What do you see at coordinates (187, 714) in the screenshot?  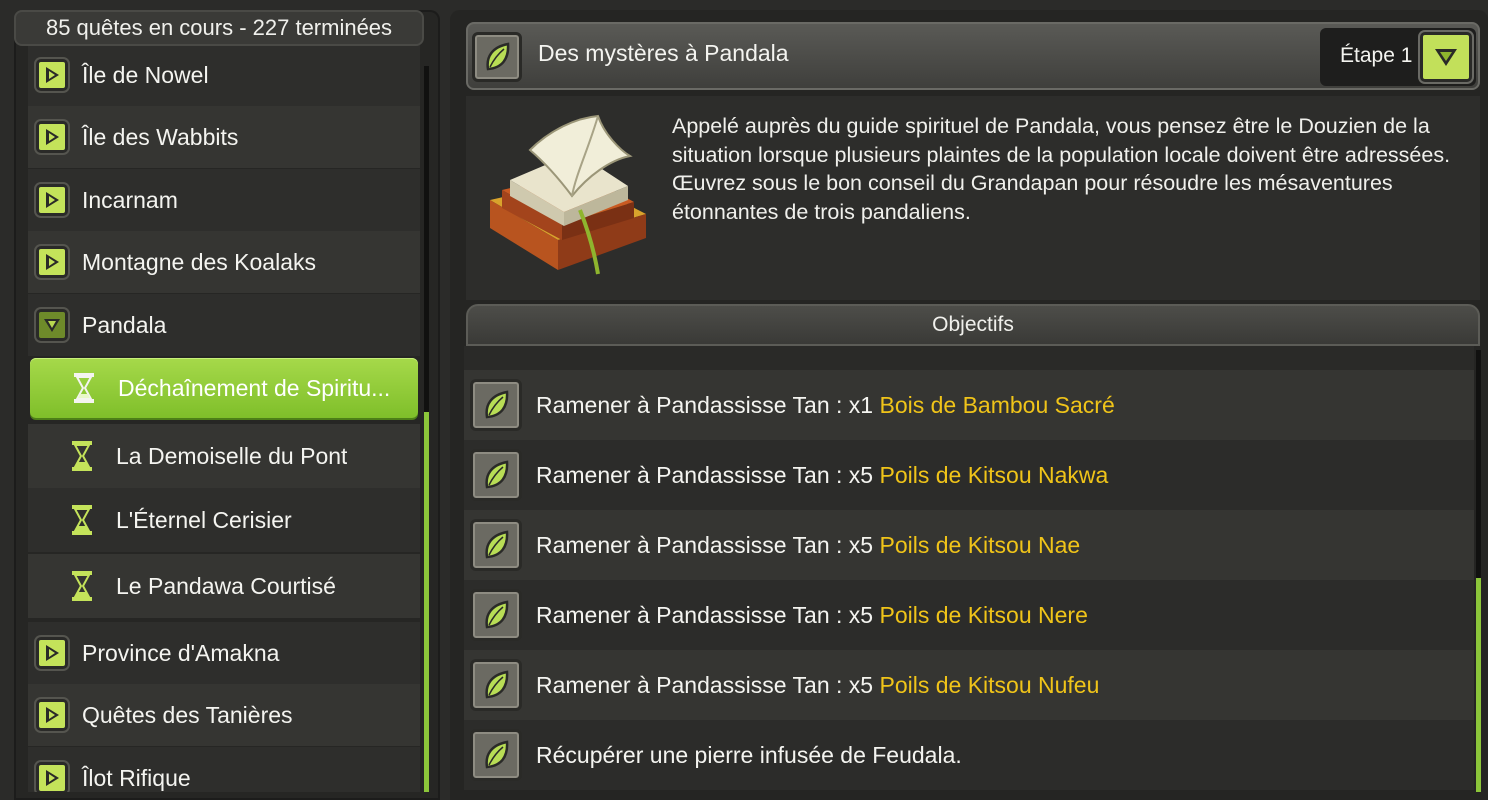 I see `category-label: Quêtes des Tanières` at bounding box center [187, 714].